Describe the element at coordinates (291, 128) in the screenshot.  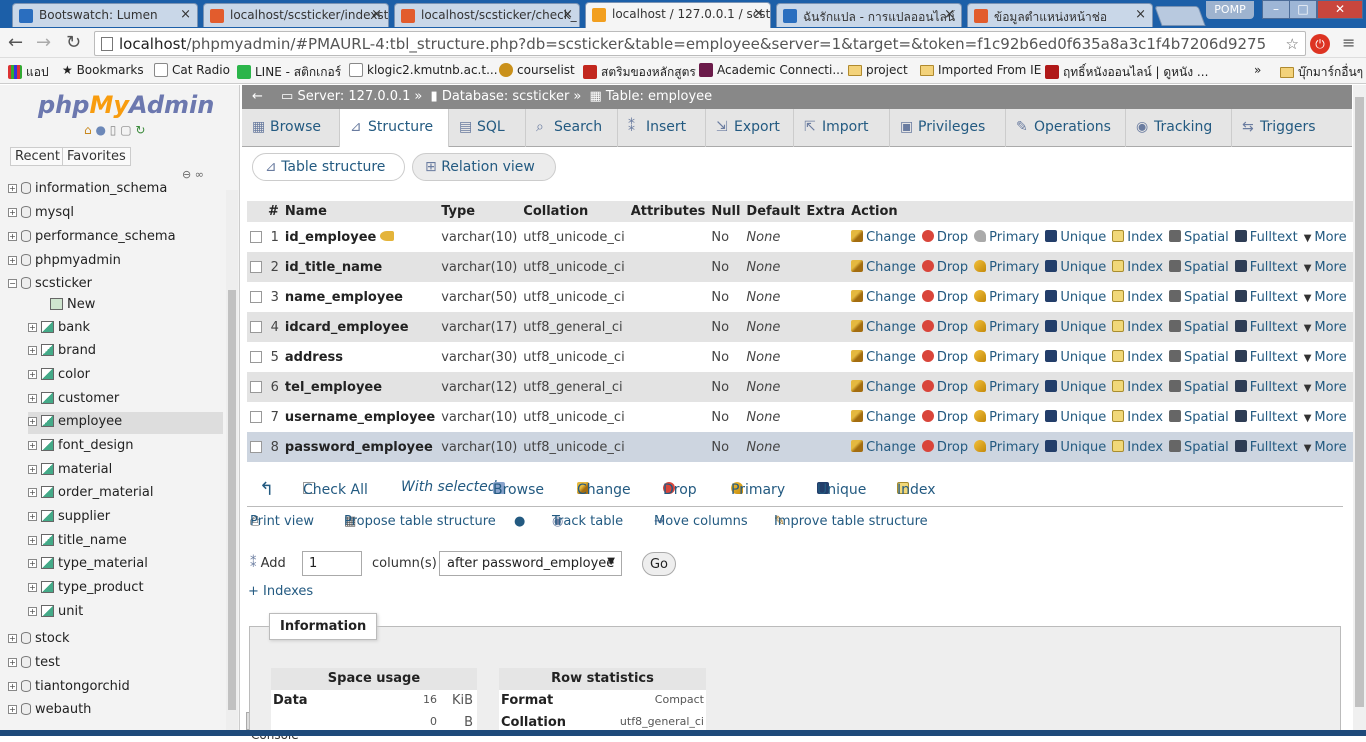
I see `tab-browse: ▦ Browse` at that location.